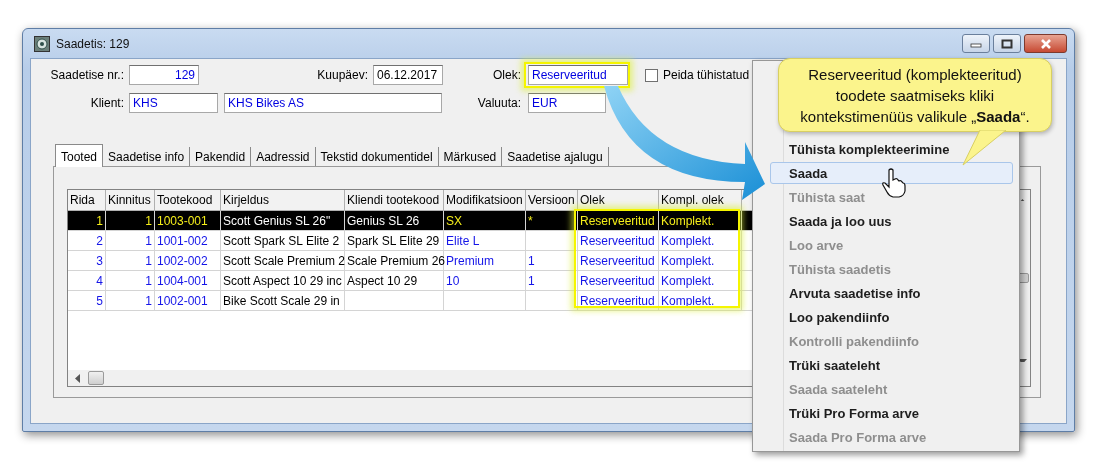 This screenshot has height=473, width=1099. I want to click on client-code-field: KHS, so click(173, 103).